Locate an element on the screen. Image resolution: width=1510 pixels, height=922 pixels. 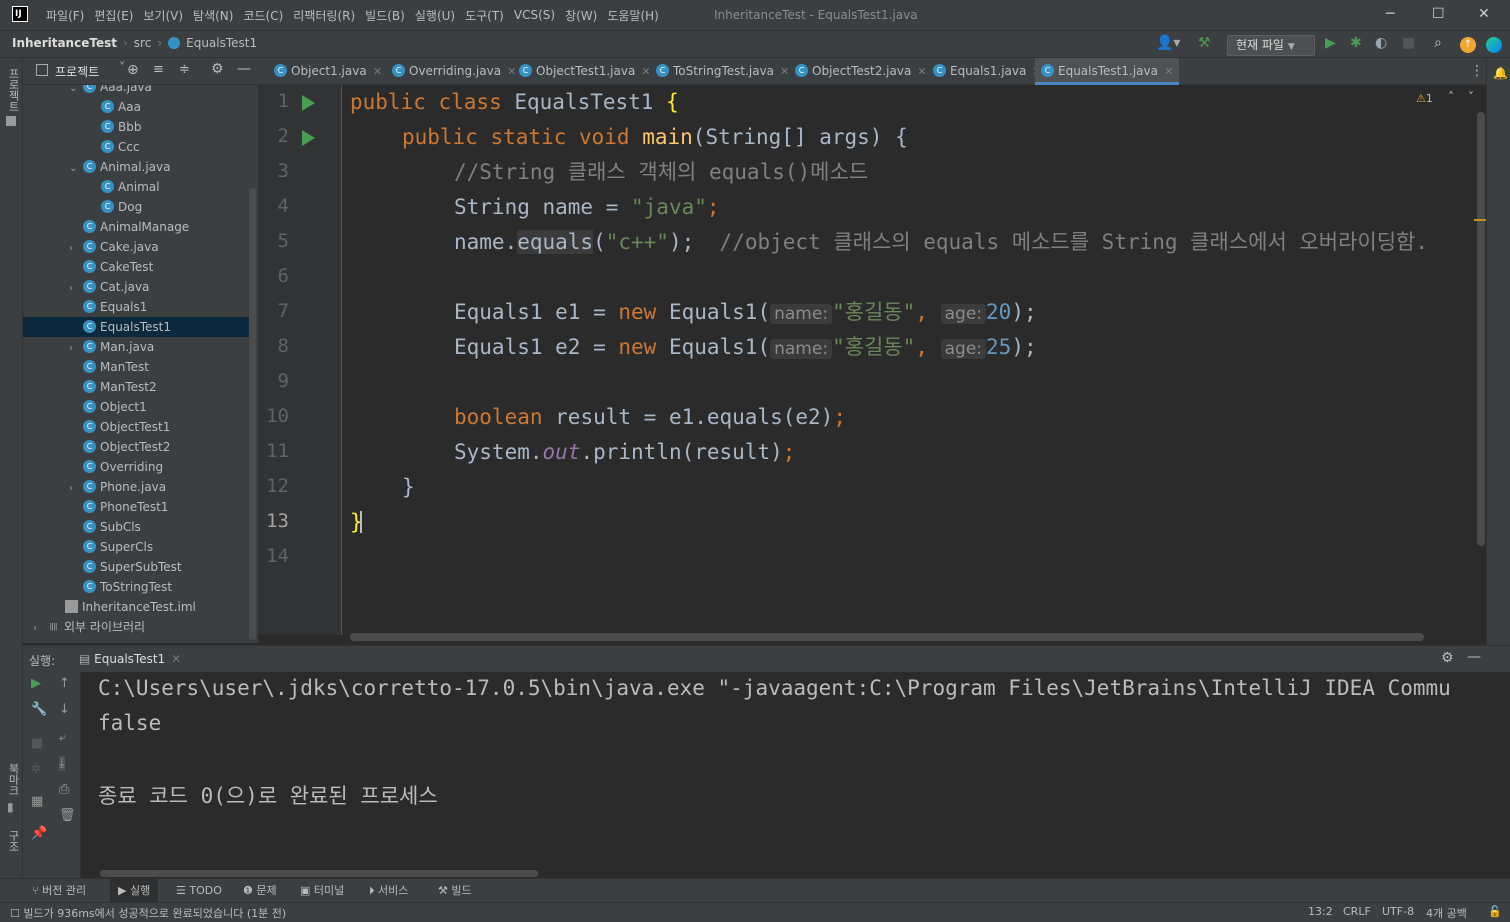
clear-console-trash-icon: 🗑 is located at coordinates (67, 815).